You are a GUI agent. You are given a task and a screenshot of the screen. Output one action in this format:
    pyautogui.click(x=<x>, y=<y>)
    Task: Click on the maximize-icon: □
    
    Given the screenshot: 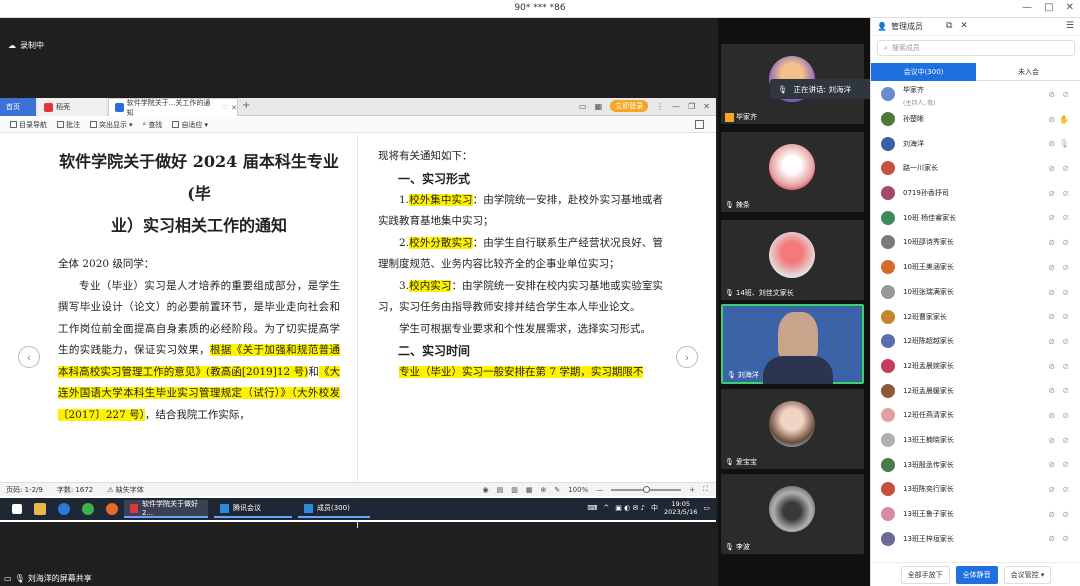 What is the action you would take?
    pyautogui.click(x=1048, y=7)
    